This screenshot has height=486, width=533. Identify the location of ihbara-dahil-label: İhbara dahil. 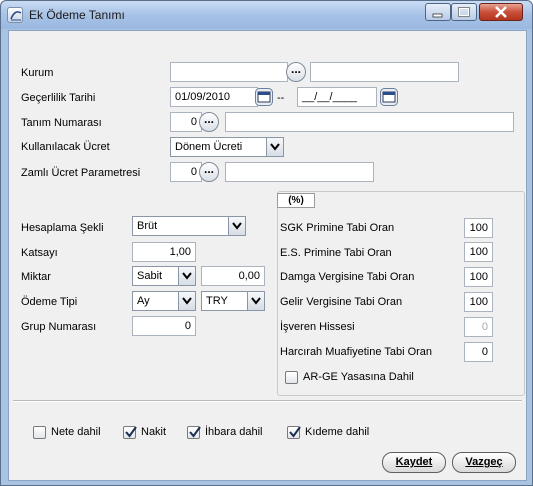
(234, 432).